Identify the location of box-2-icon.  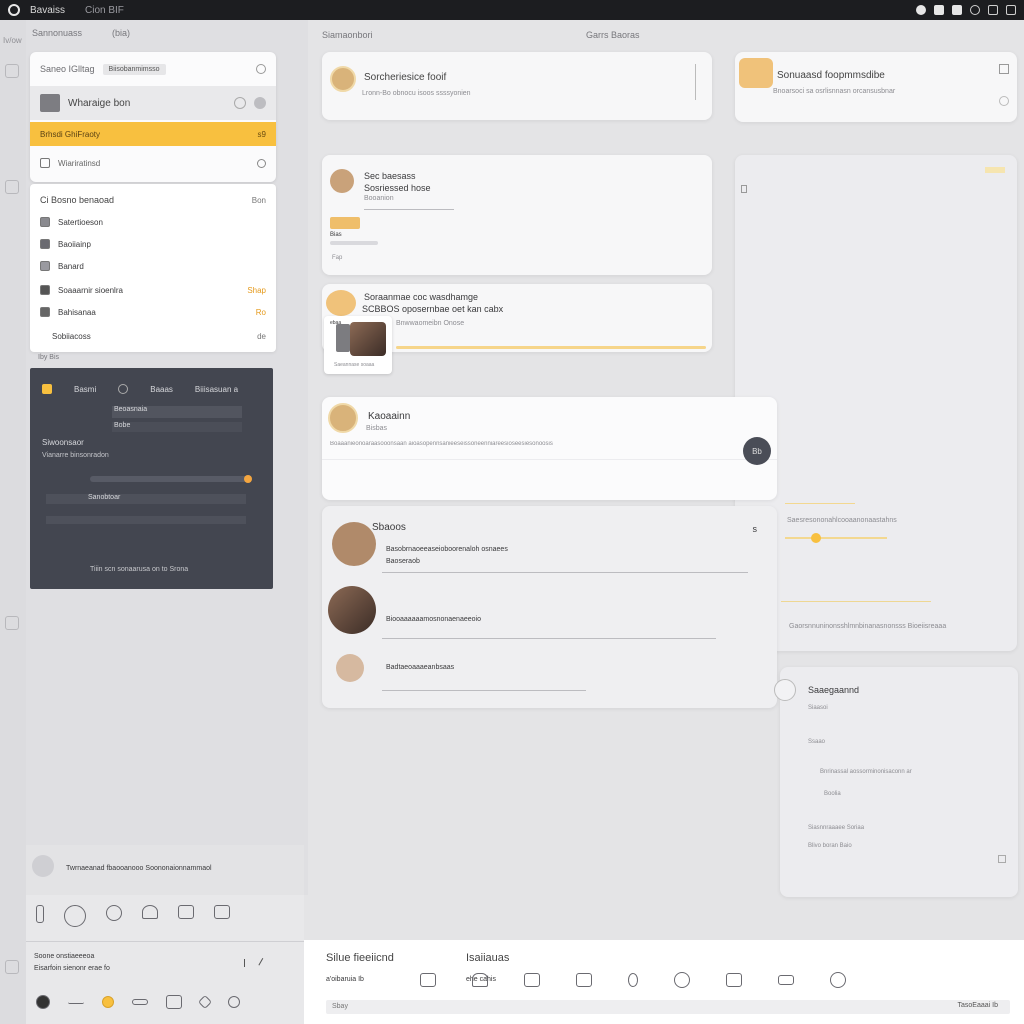
(584, 980).